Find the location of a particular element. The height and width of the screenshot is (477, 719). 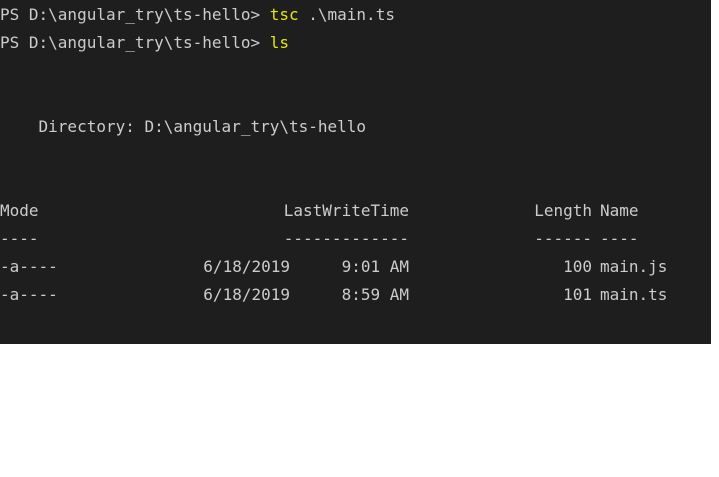

row-name: main.ts is located at coordinates (634, 294).